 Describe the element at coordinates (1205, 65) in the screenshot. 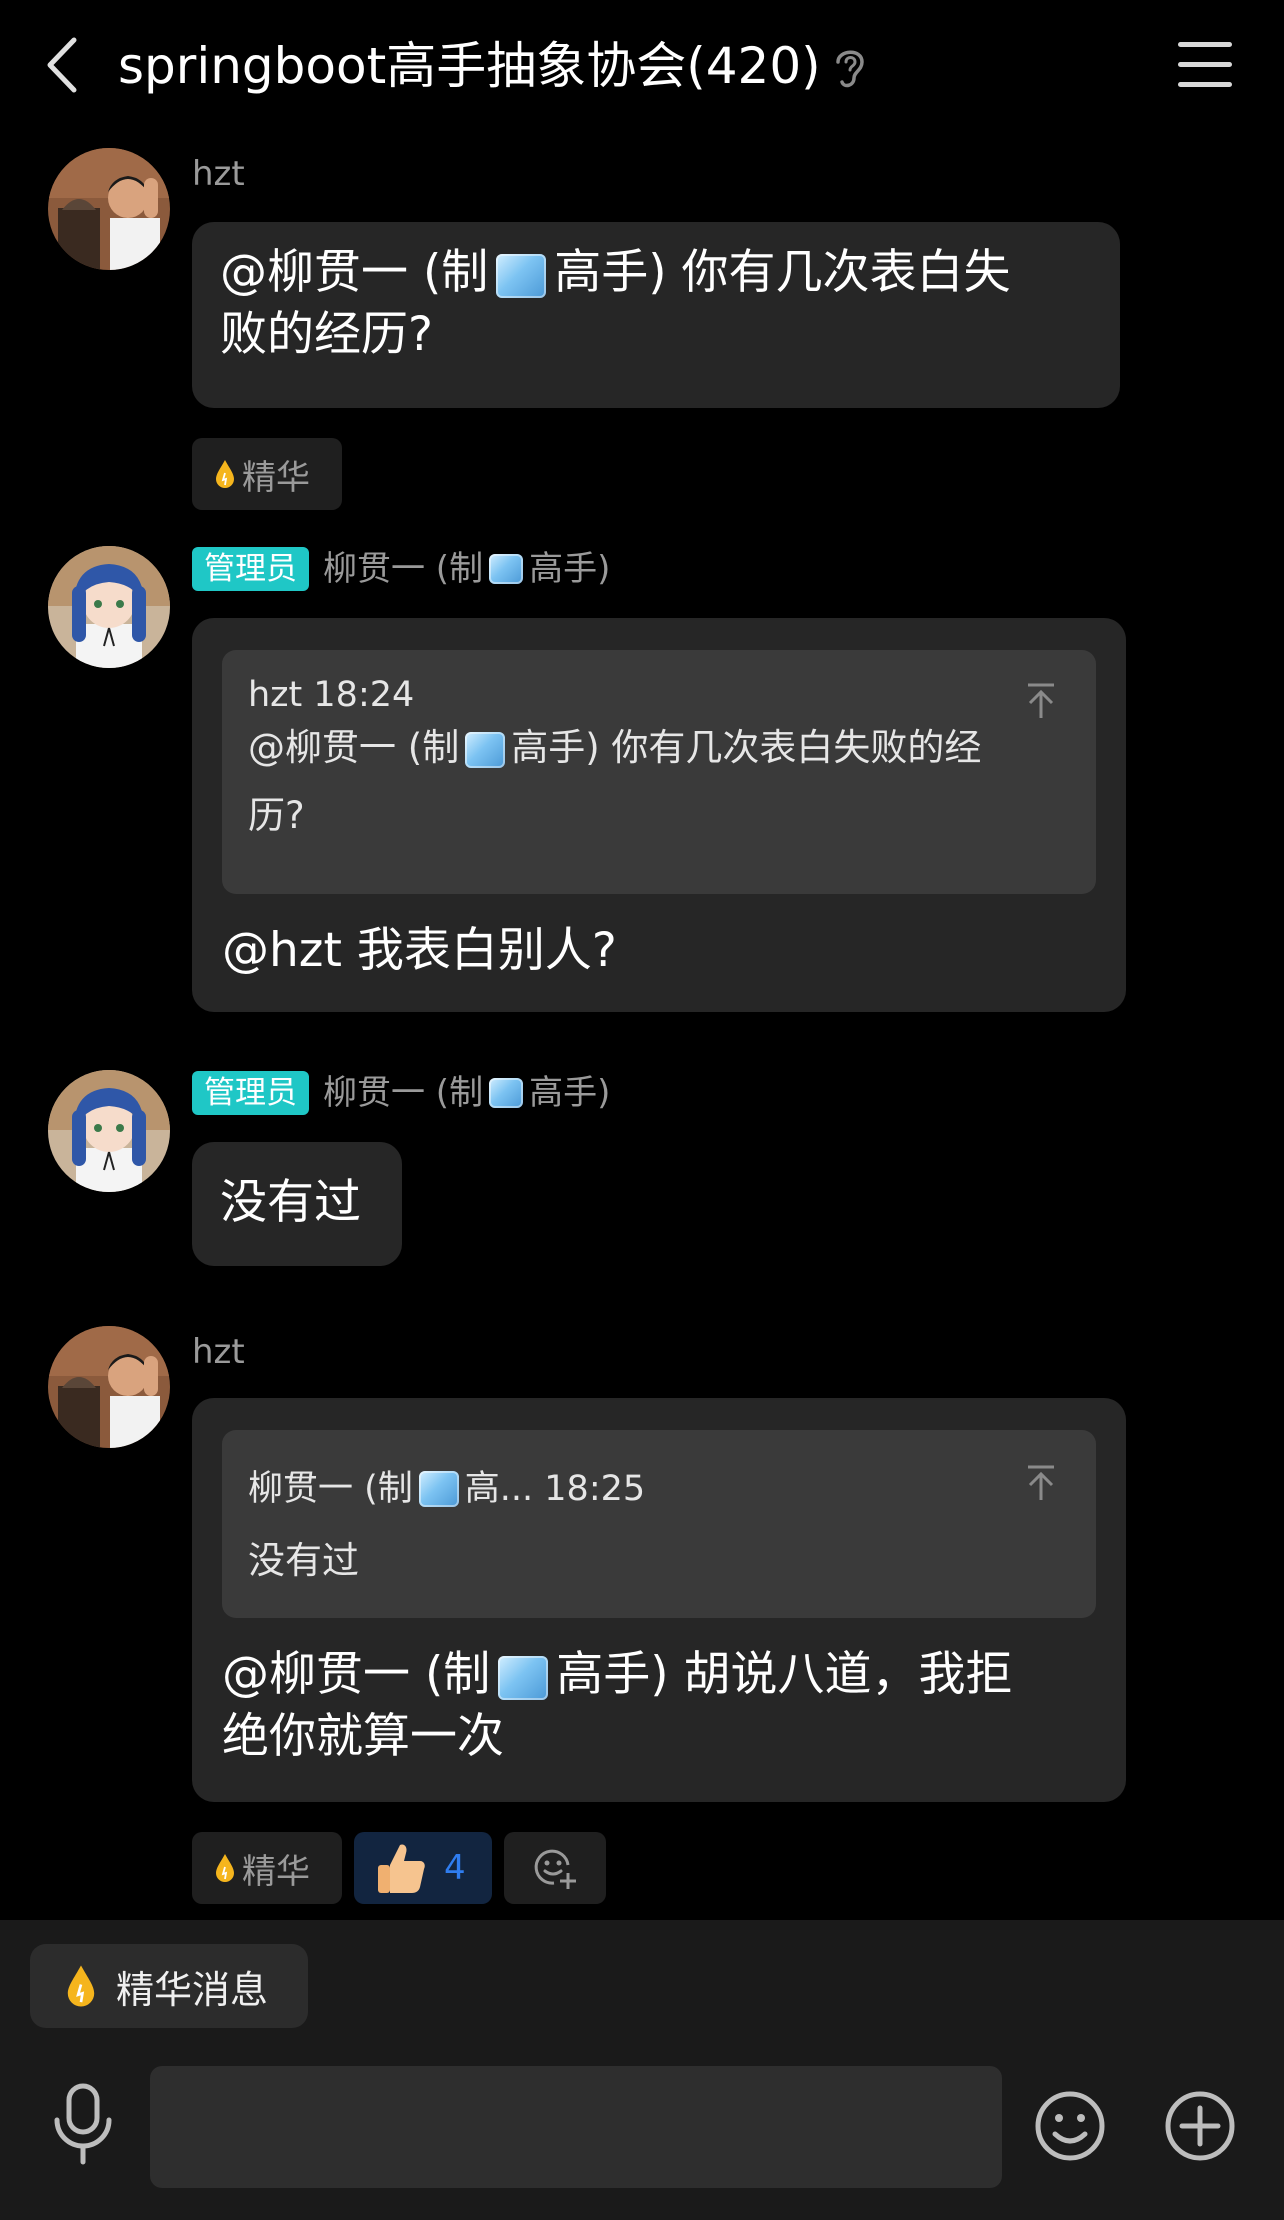

I see `hamburger-menu-icon` at that location.